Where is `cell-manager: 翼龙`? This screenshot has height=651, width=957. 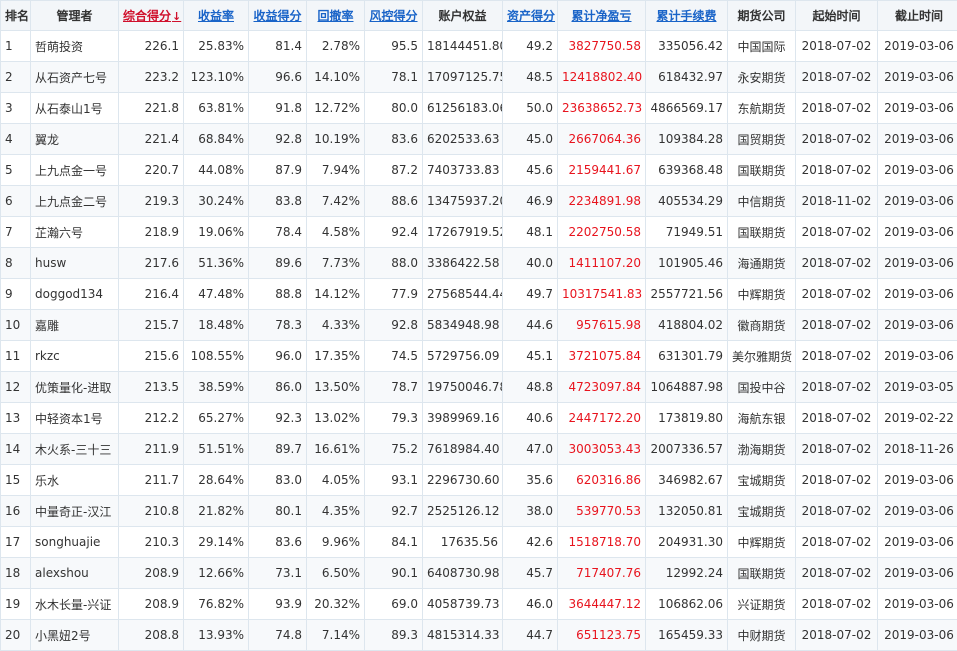 cell-manager: 翼龙 is located at coordinates (75, 139).